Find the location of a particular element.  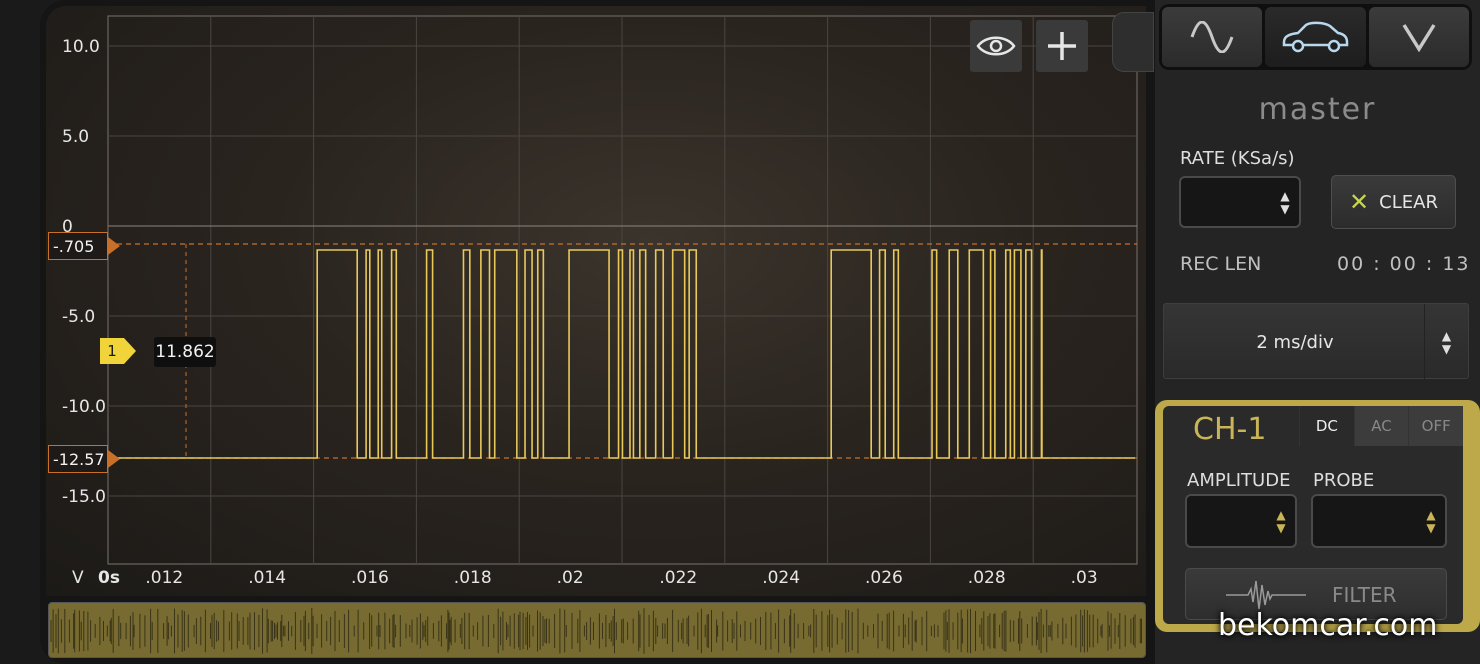

plus-icon is located at coordinates (1062, 46).